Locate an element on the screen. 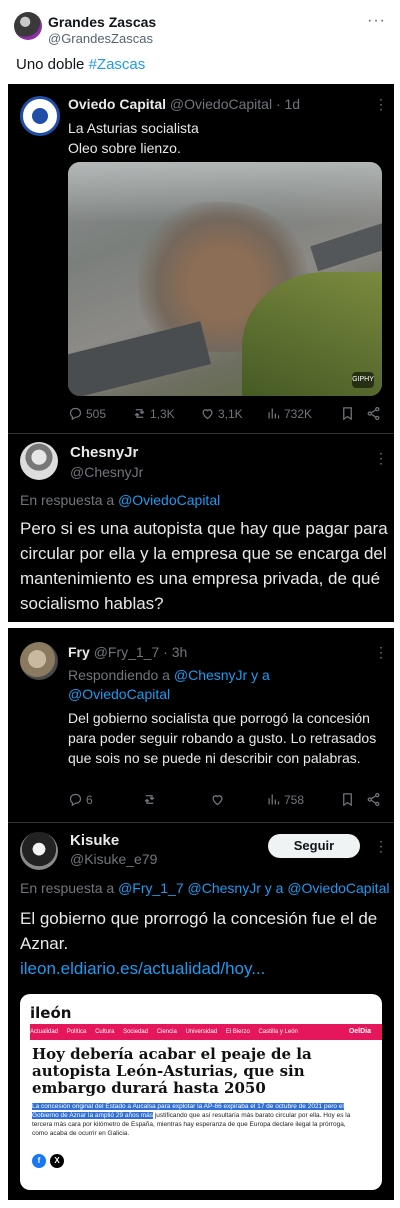  nav-item: Castilla y León is located at coordinates (278, 1032).